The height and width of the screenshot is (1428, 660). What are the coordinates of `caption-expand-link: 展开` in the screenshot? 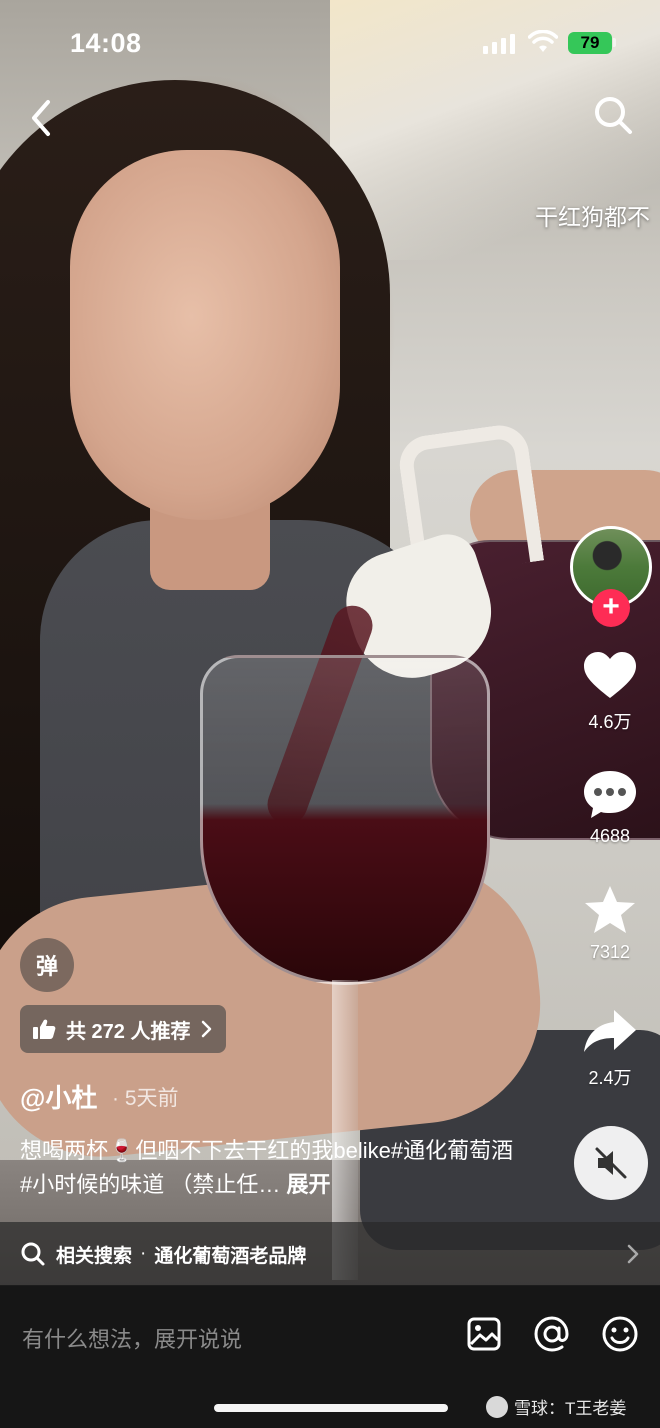 It's located at (308, 1184).